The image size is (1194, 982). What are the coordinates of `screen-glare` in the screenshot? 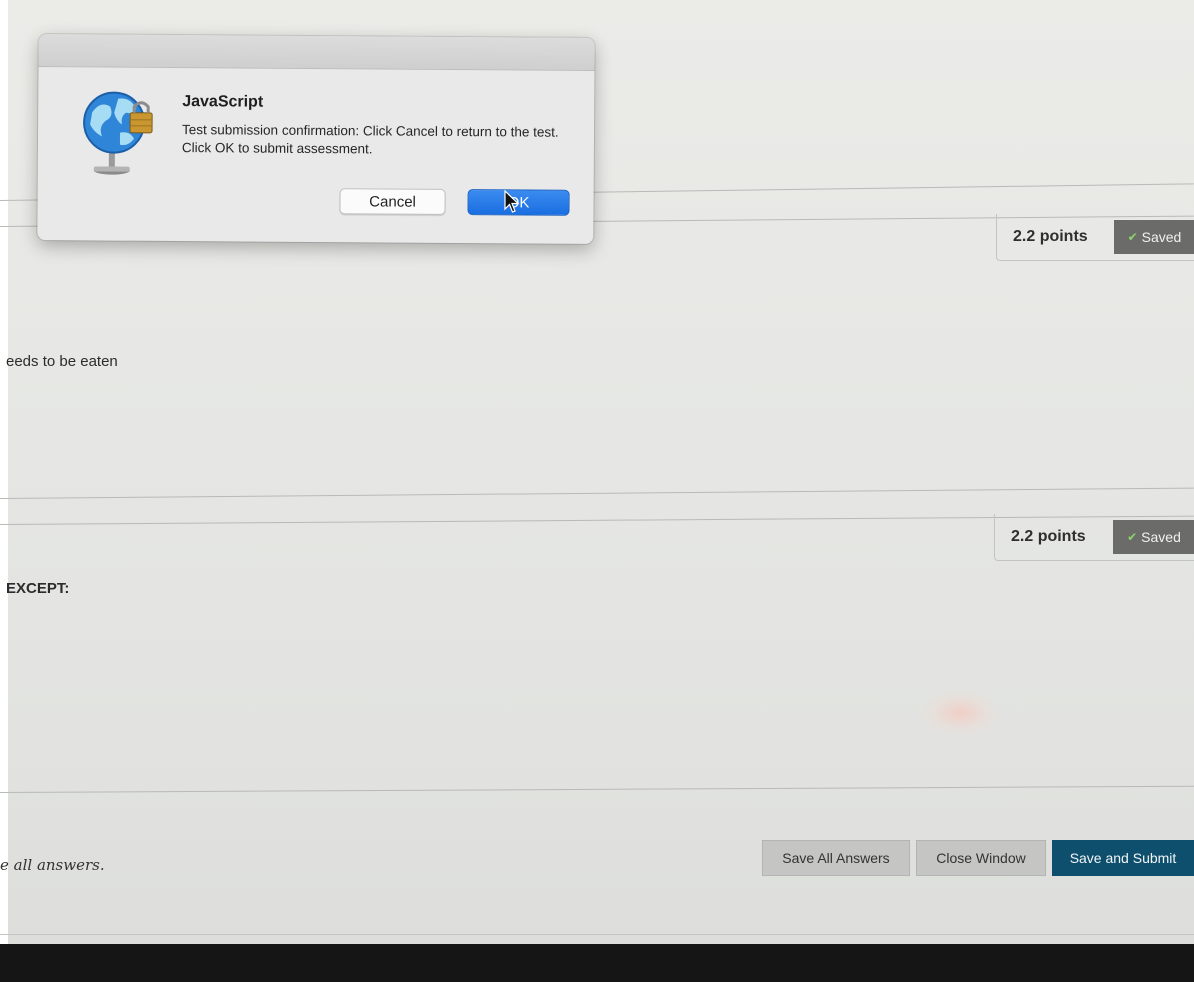 It's located at (960, 713).